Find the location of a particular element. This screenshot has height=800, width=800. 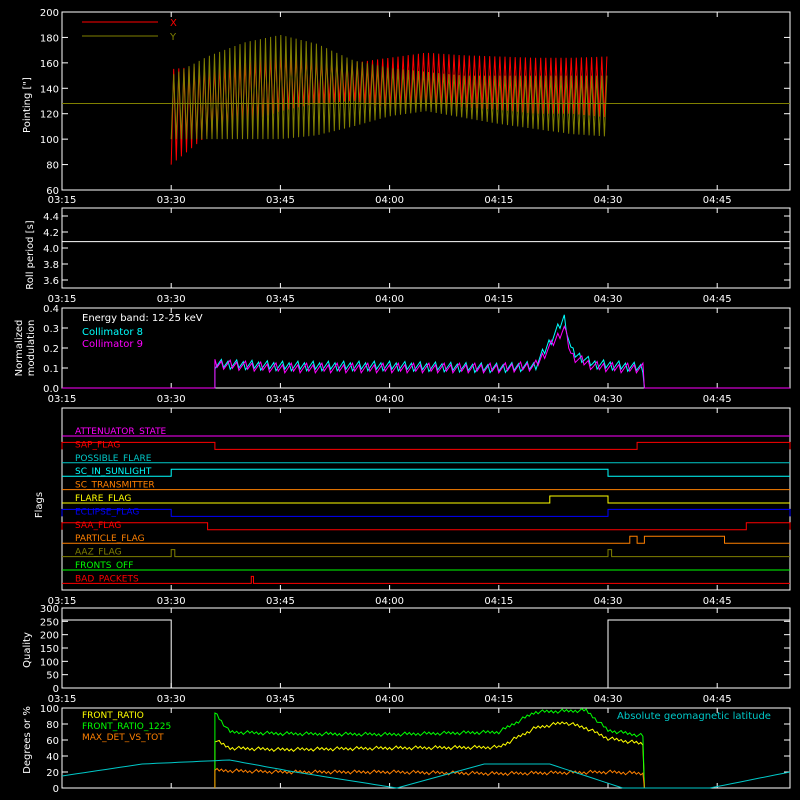

roll-ylabel: Roll period [s] is located at coordinates (30, 254).